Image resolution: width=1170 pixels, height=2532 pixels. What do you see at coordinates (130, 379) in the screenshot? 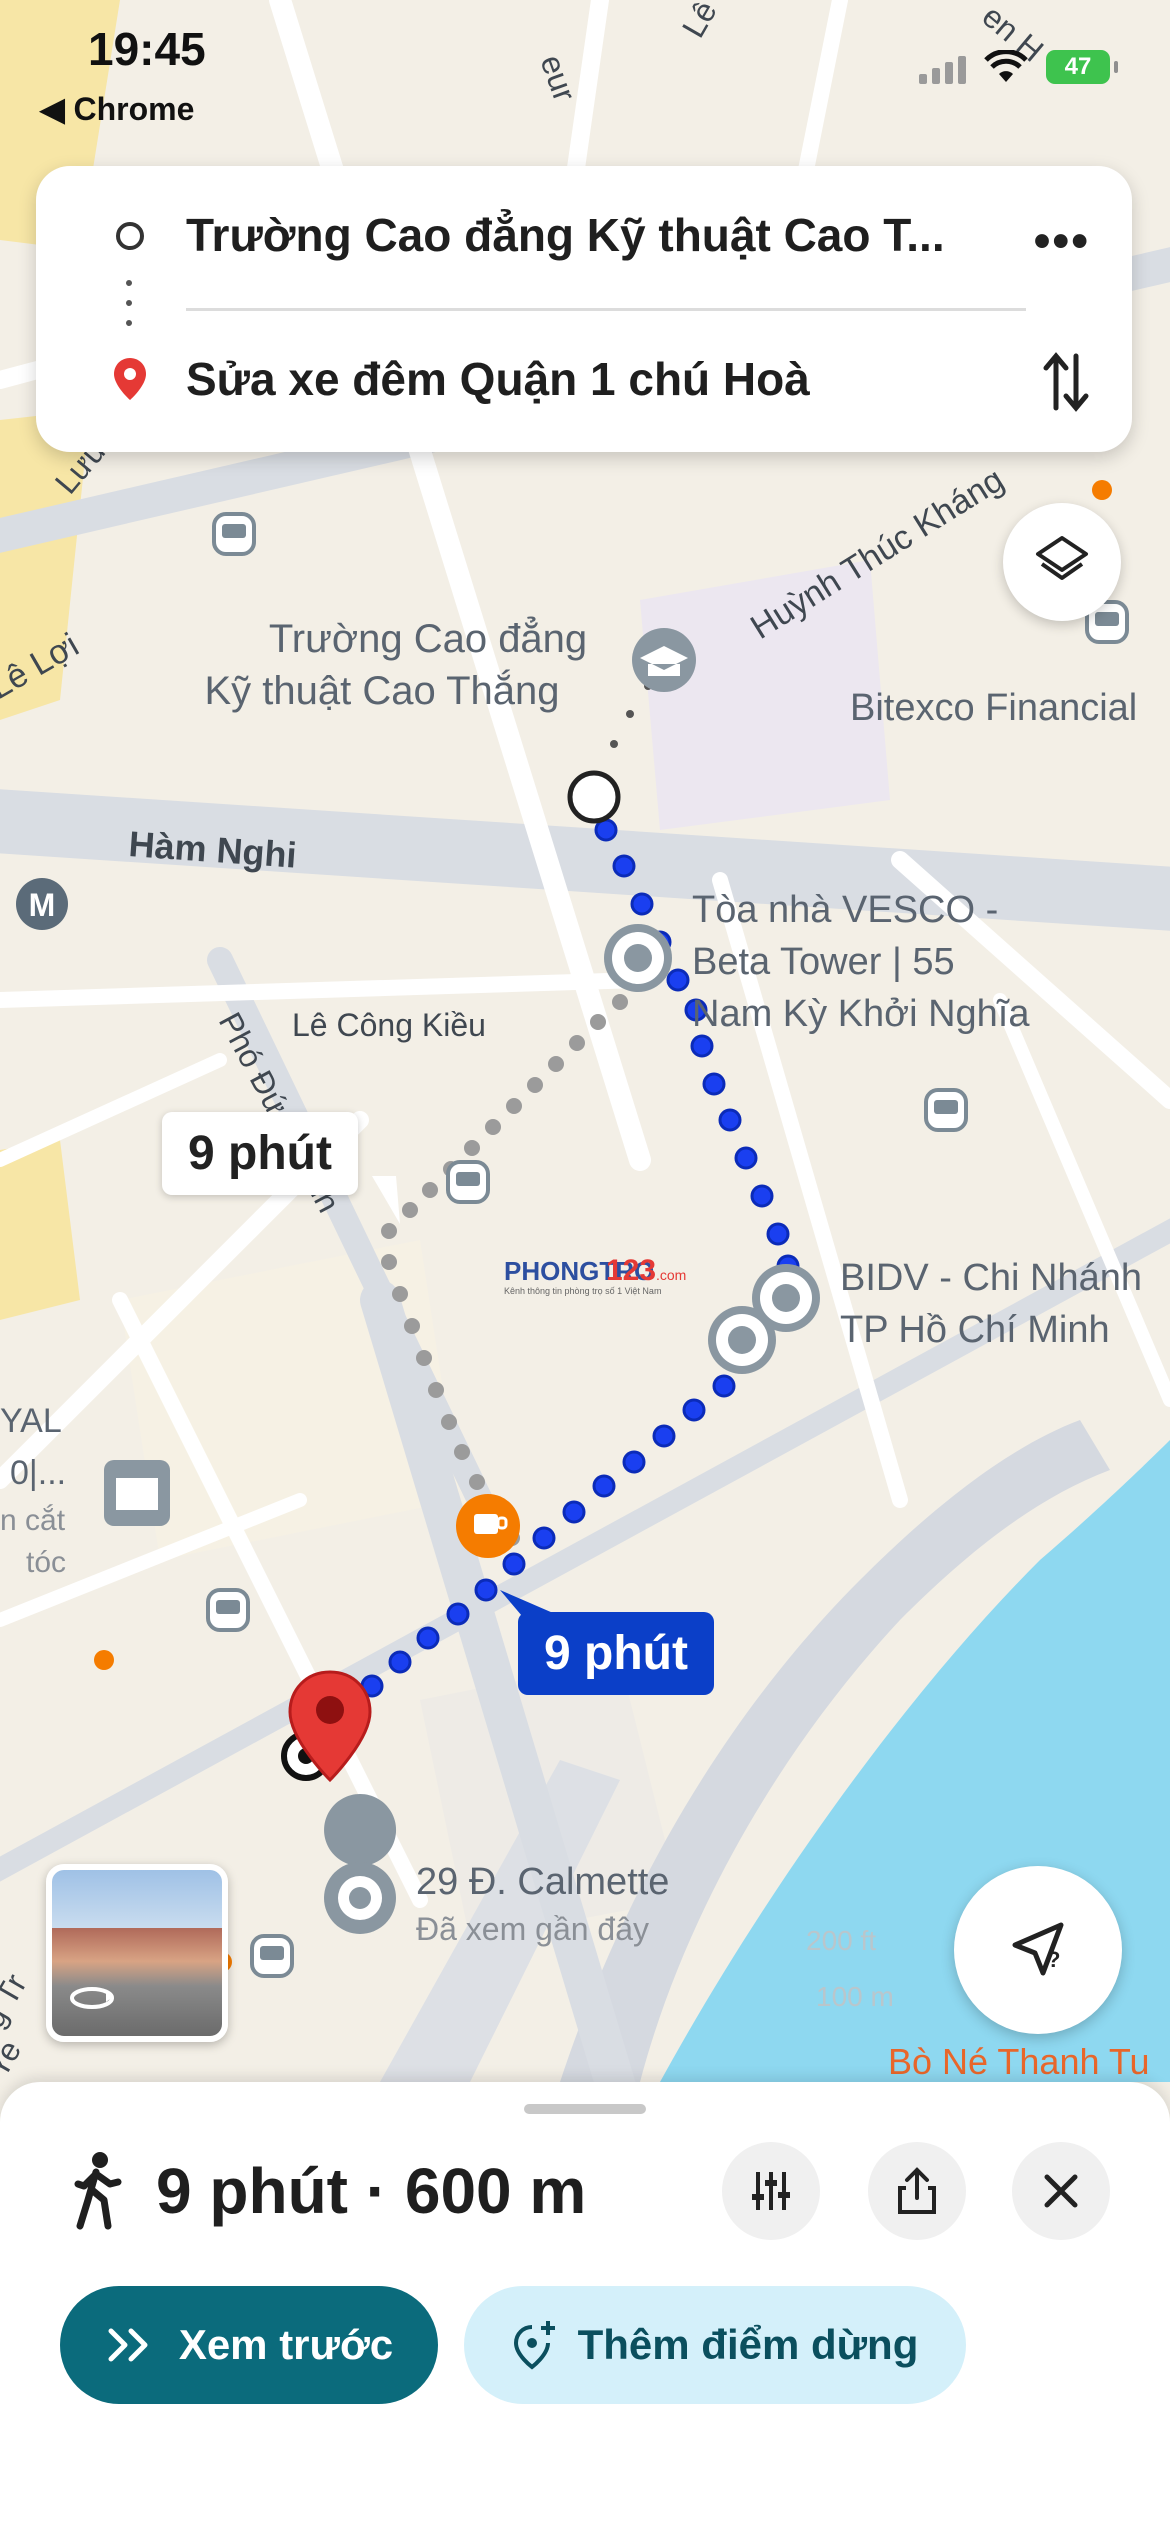
I see `destination-pin-icon` at bounding box center [130, 379].